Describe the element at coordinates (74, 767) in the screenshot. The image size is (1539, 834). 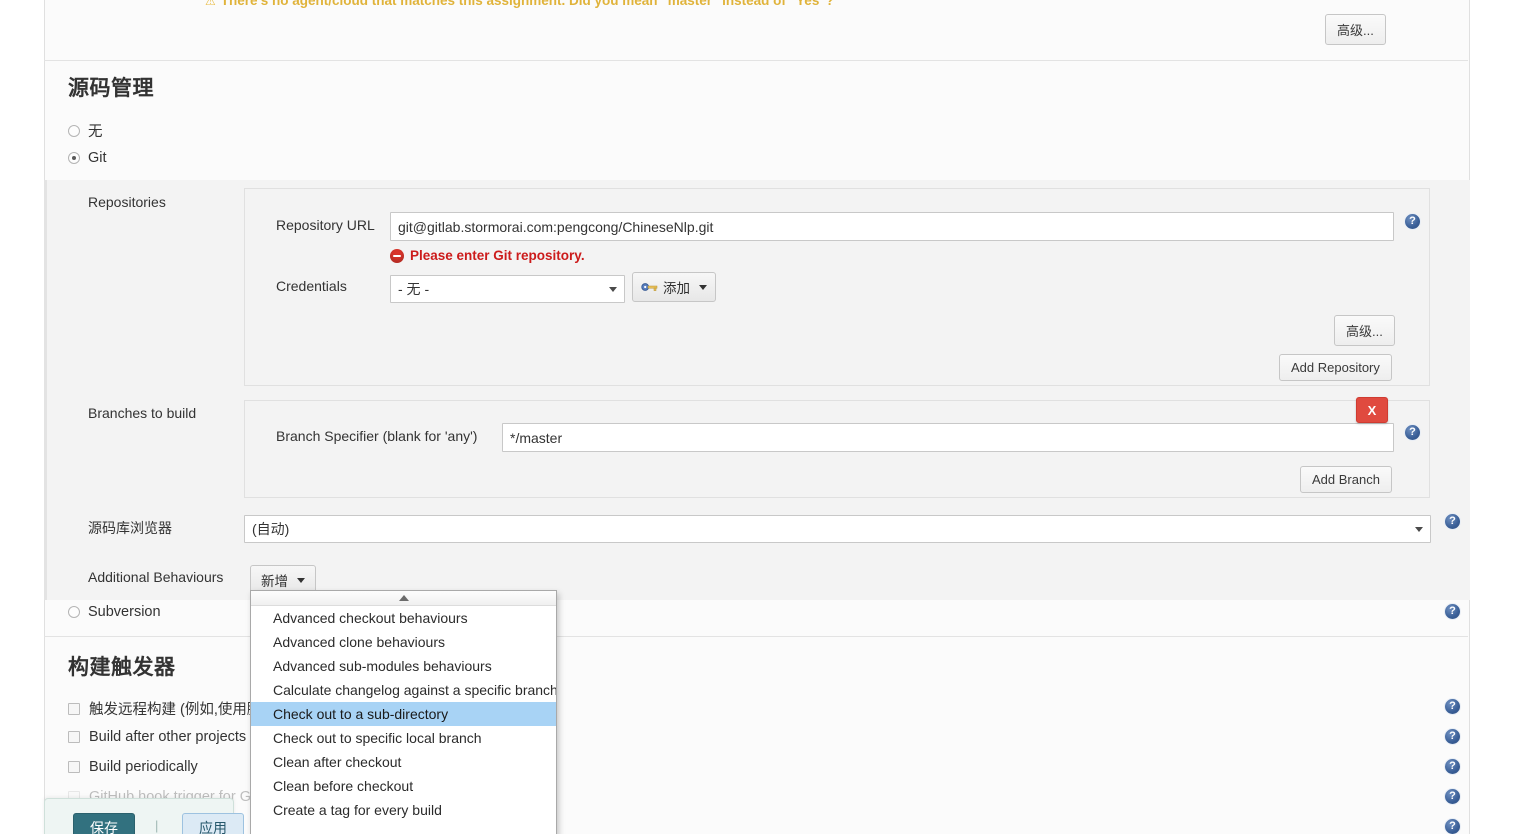
I see `checkbox-build-periodically` at that location.